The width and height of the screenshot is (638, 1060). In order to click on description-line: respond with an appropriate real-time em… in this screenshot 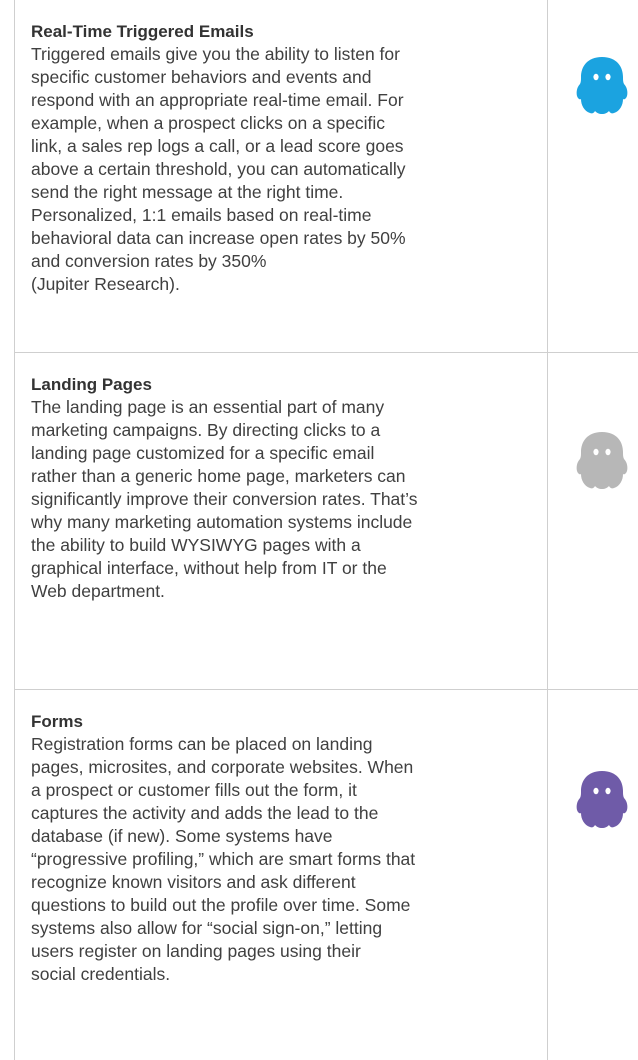, I will do `click(217, 100)`.